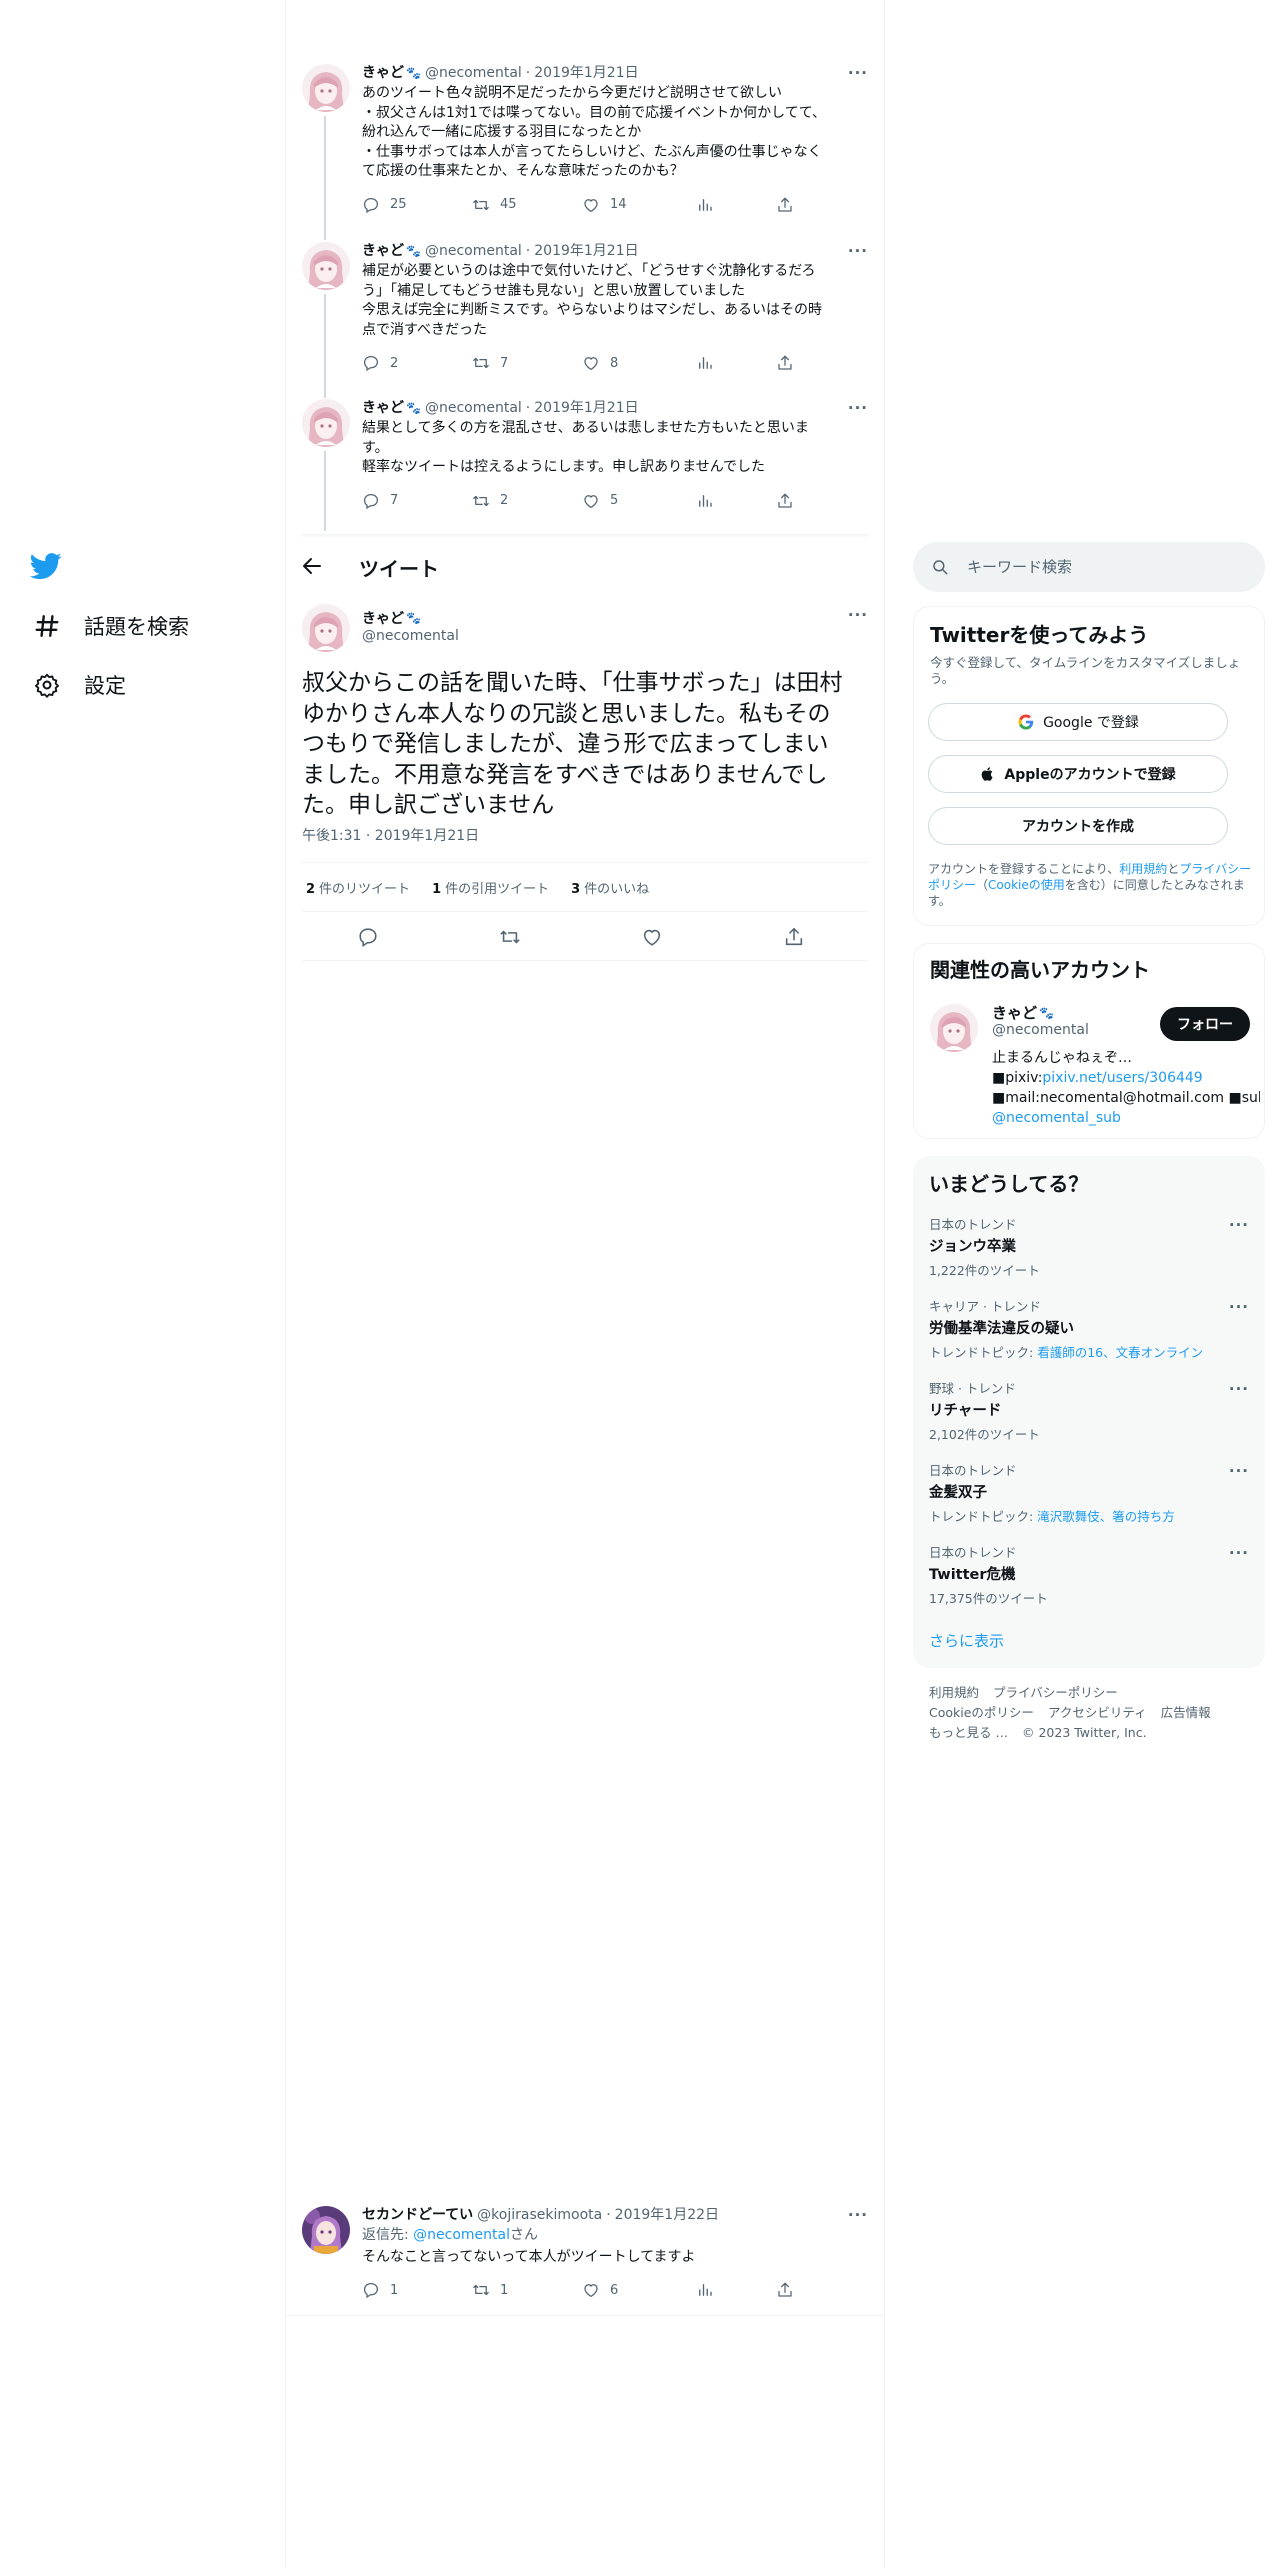 The image size is (1284, 2568). Describe the element at coordinates (358, 887) in the screenshot. I see `retweets-stat: 2 件のリツイート` at that location.